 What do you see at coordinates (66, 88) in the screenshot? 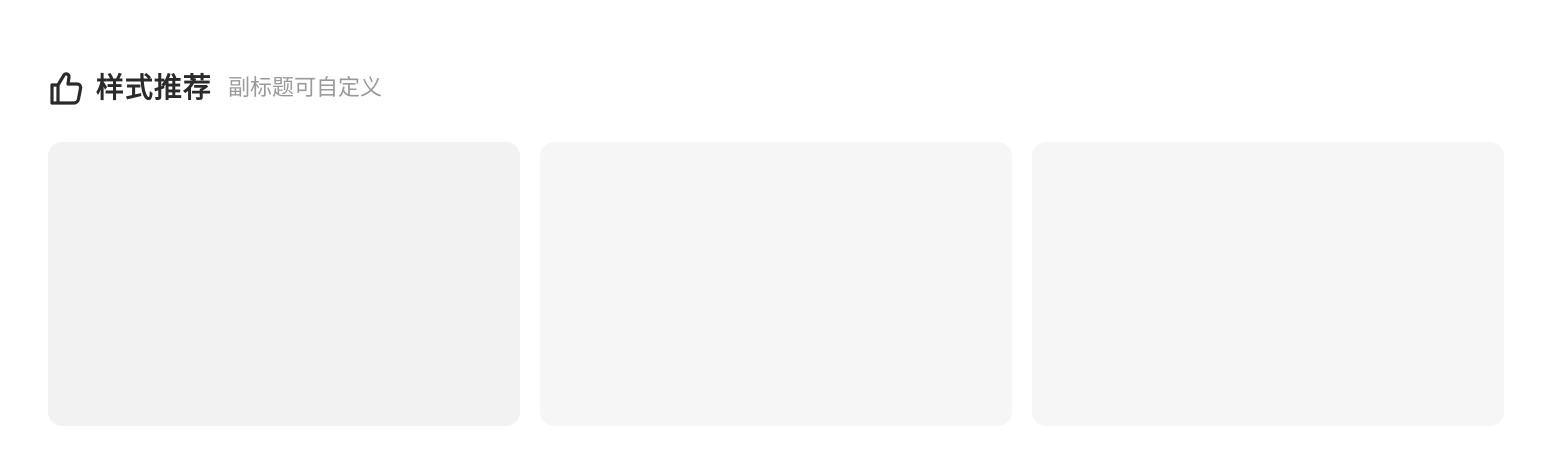
I see `thumbs-up-icon` at bounding box center [66, 88].